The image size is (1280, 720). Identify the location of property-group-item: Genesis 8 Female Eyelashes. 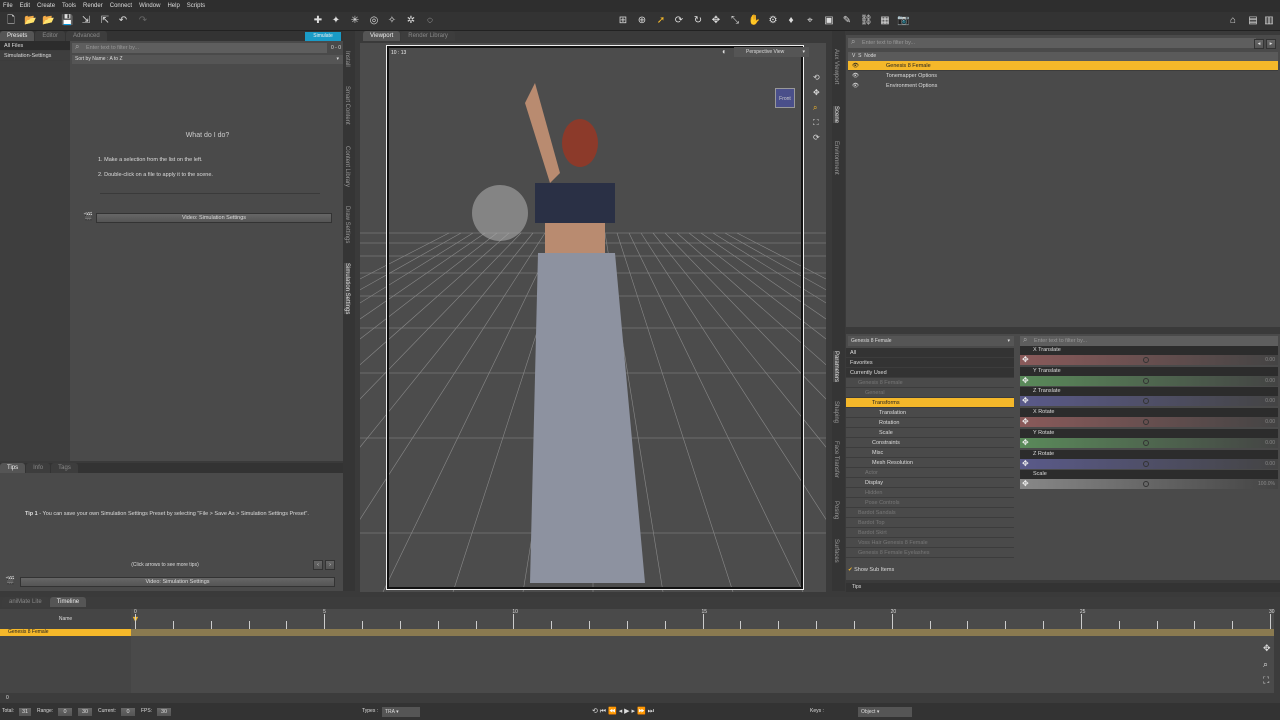
(930, 553).